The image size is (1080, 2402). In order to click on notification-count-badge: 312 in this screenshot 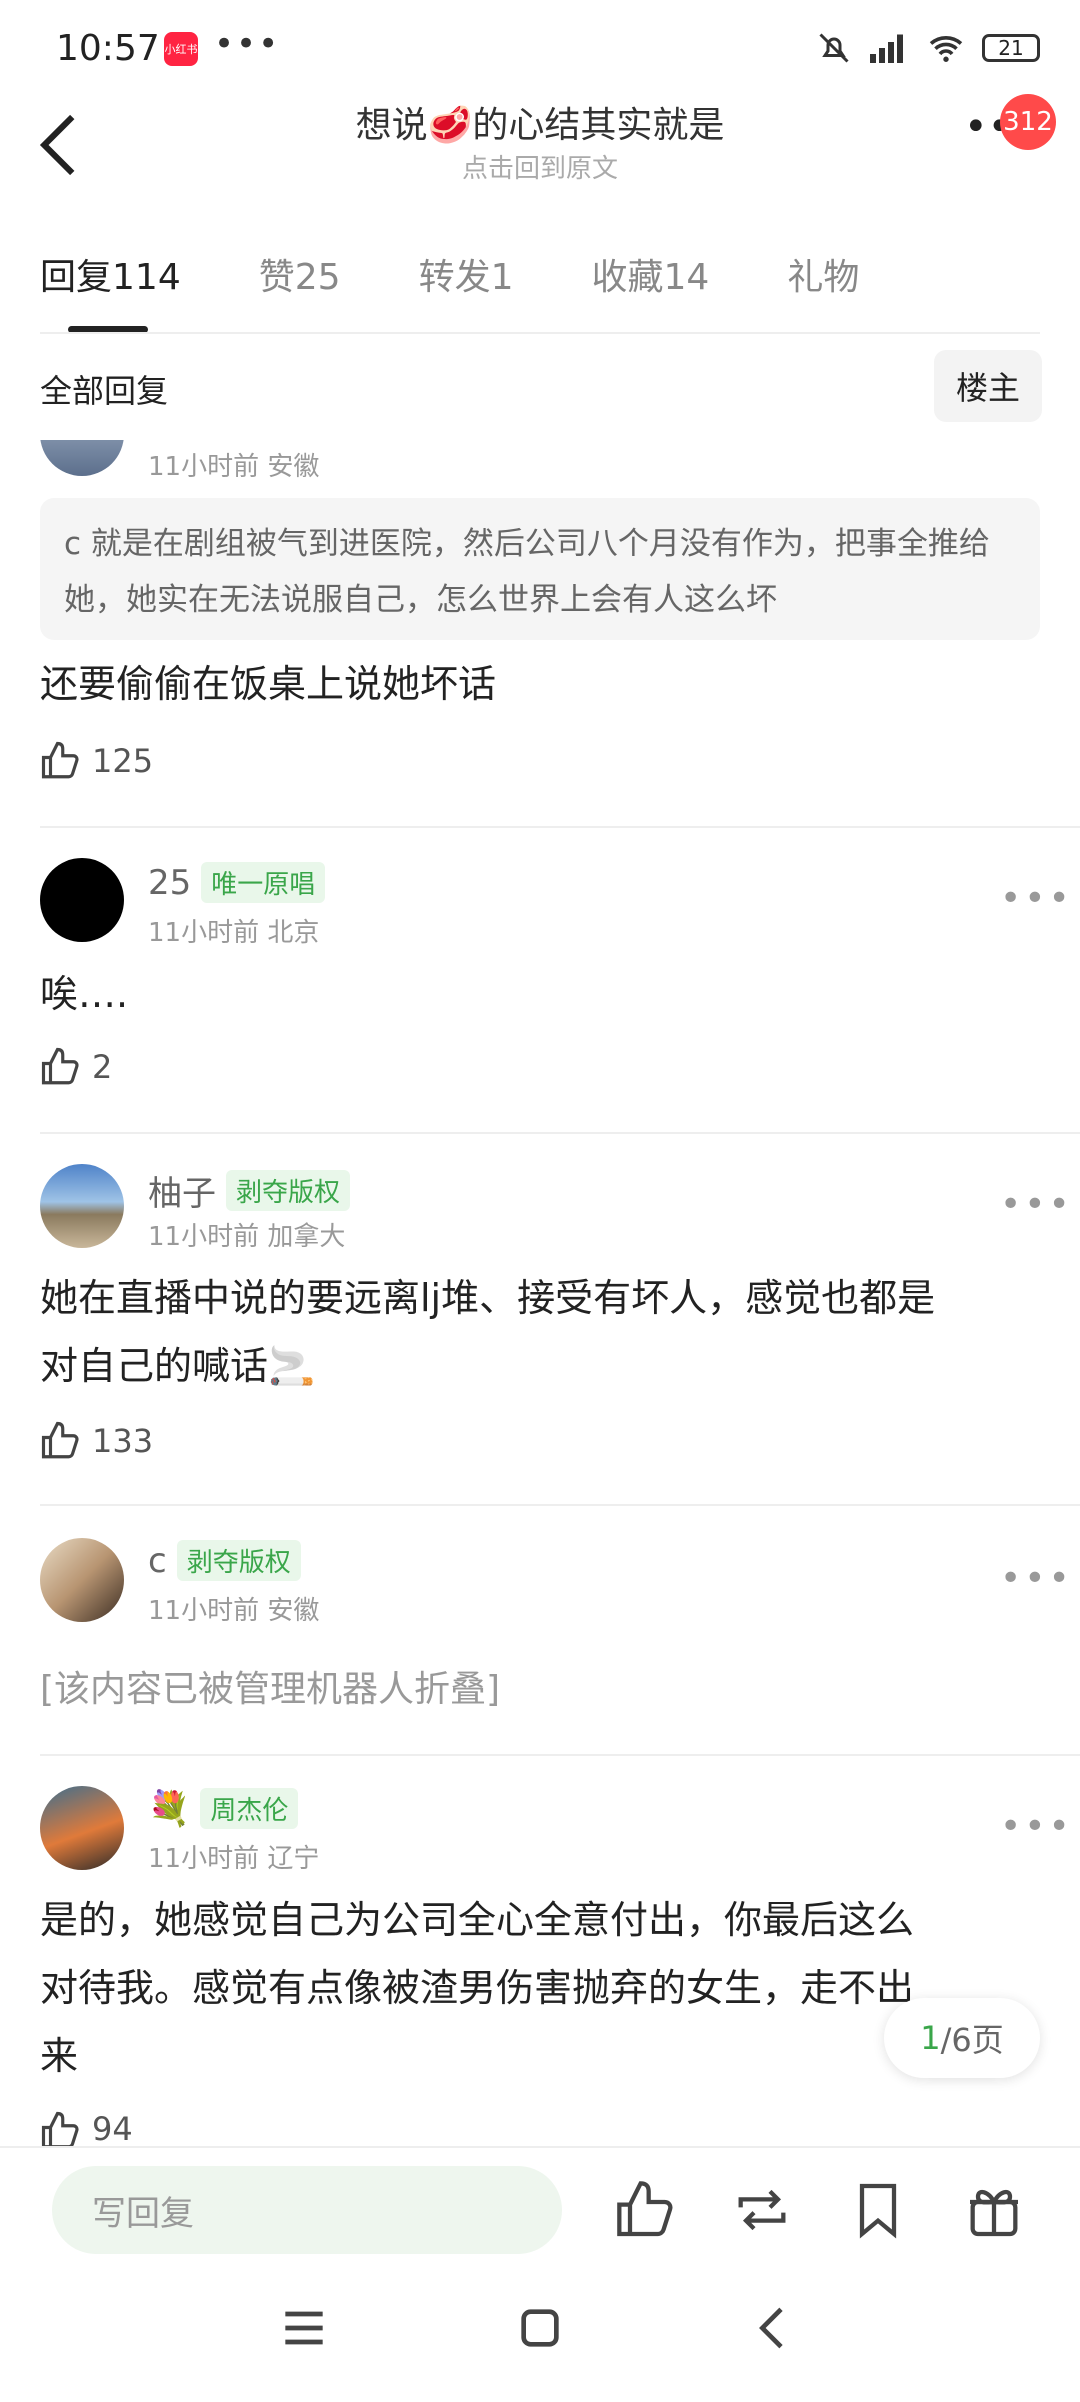, I will do `click(1028, 122)`.